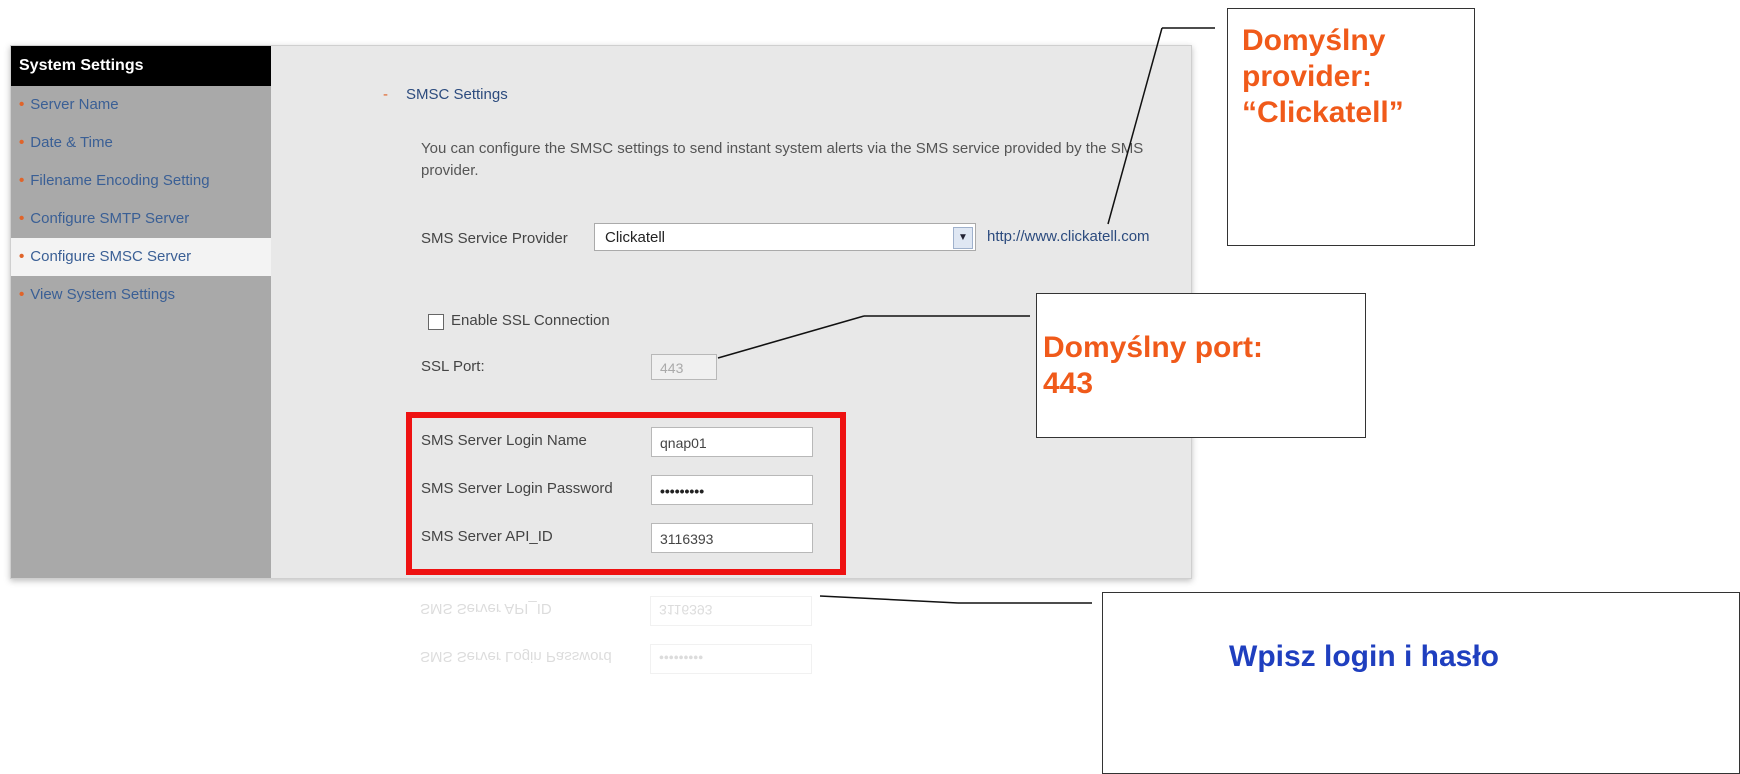 The image size is (1740, 774). Describe the element at coordinates (1323, 112) in the screenshot. I see `provider-callout-line-3: “Clickatell”` at that location.